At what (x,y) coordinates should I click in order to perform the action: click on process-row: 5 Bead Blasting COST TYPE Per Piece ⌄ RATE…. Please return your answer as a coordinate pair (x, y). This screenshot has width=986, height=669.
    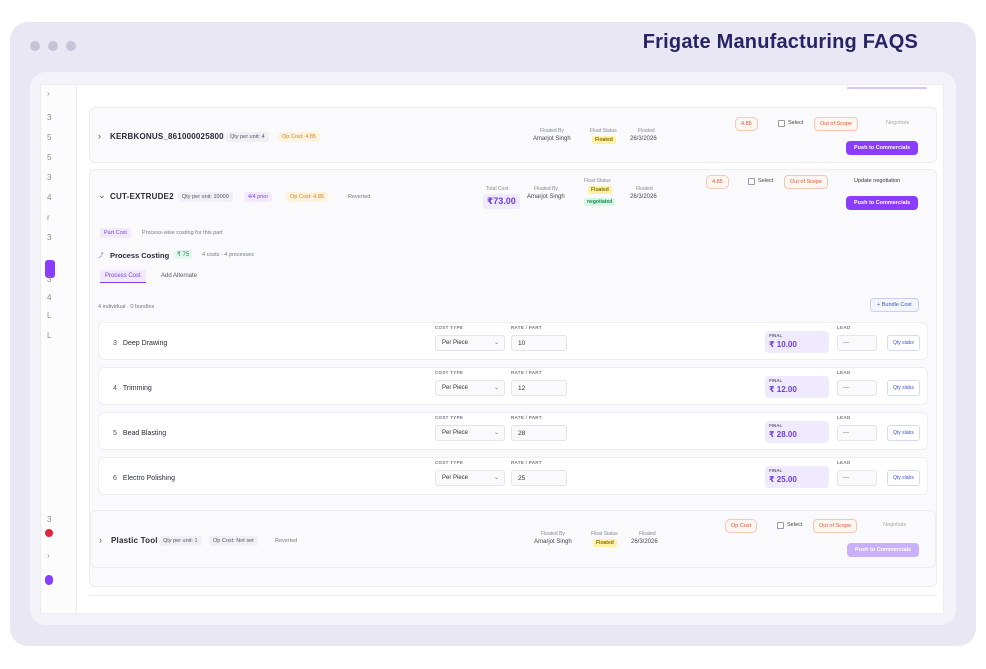
    Looking at the image, I should click on (513, 431).